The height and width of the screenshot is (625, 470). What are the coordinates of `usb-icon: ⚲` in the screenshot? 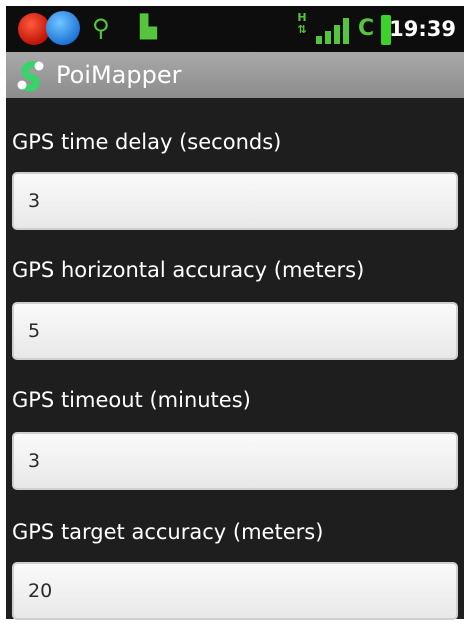 It's located at (101, 28).